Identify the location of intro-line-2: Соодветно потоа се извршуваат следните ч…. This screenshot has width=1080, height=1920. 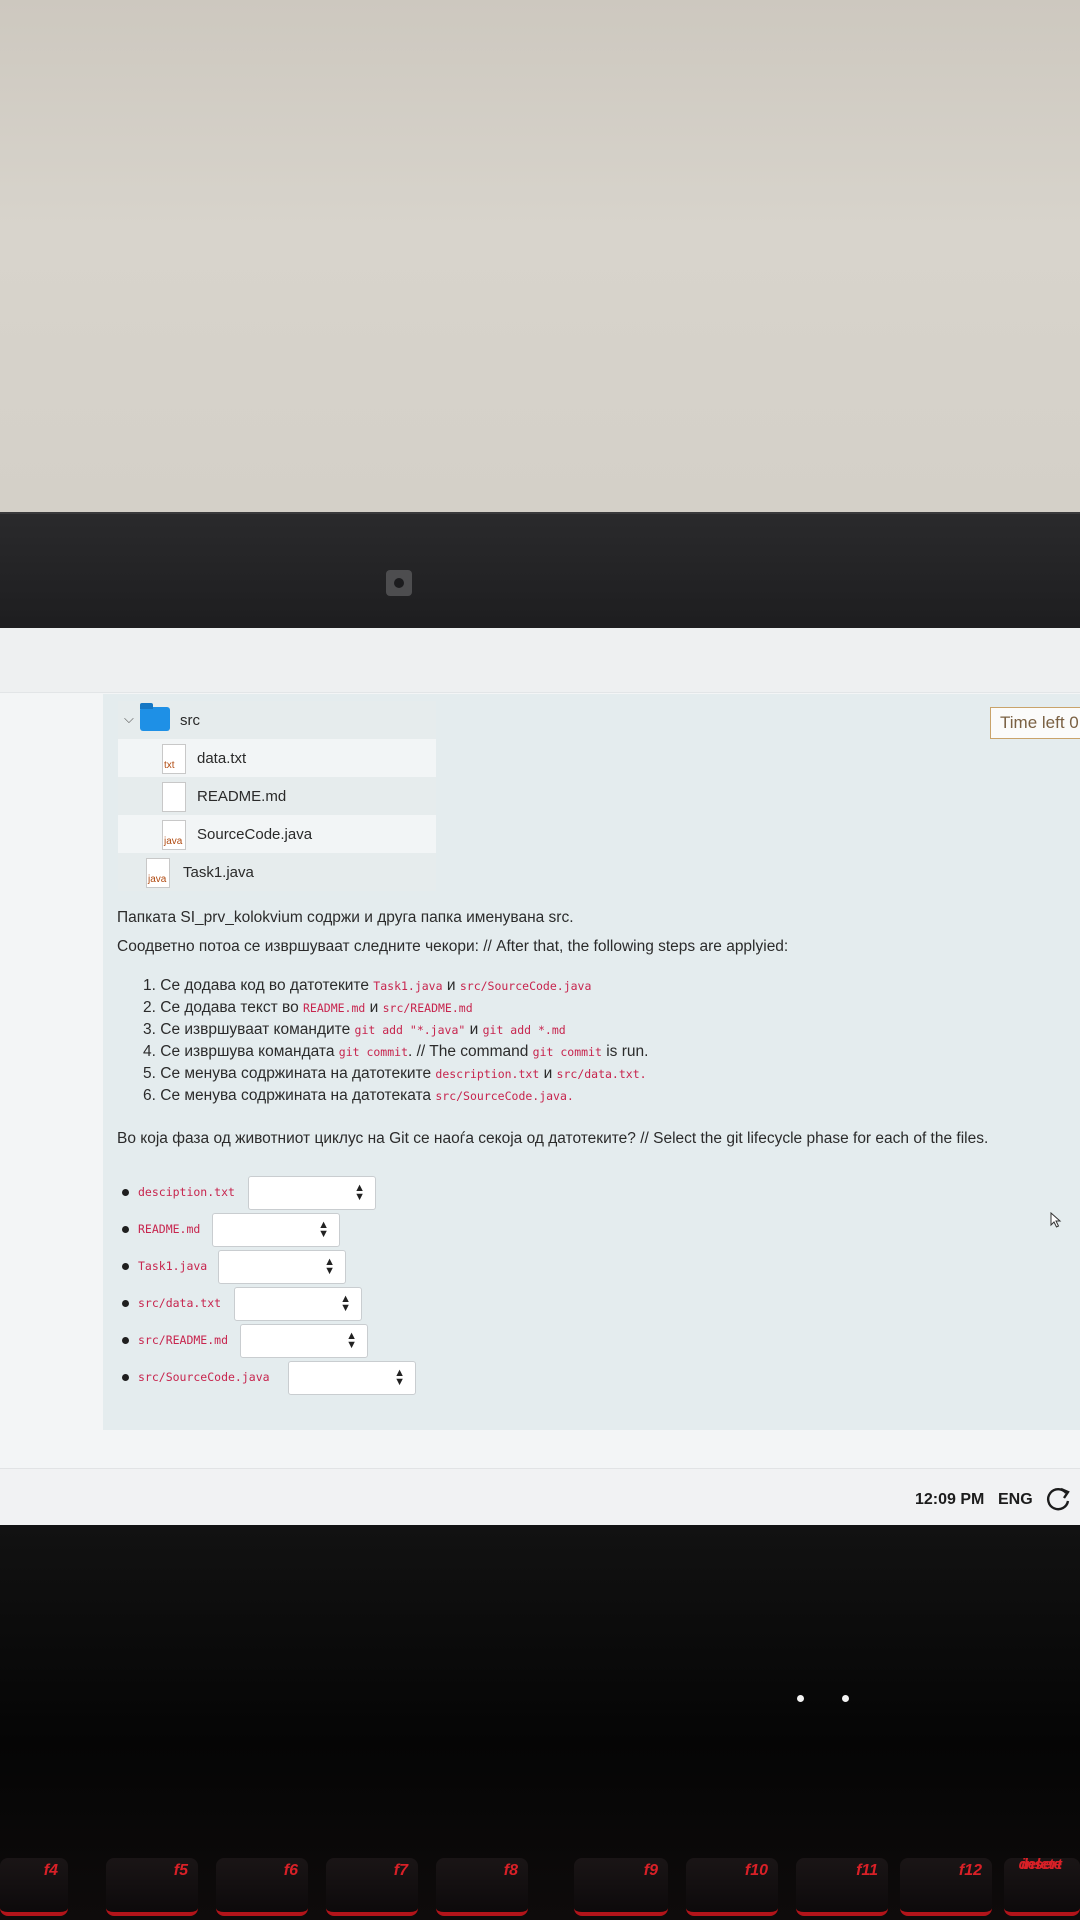
(453, 946).